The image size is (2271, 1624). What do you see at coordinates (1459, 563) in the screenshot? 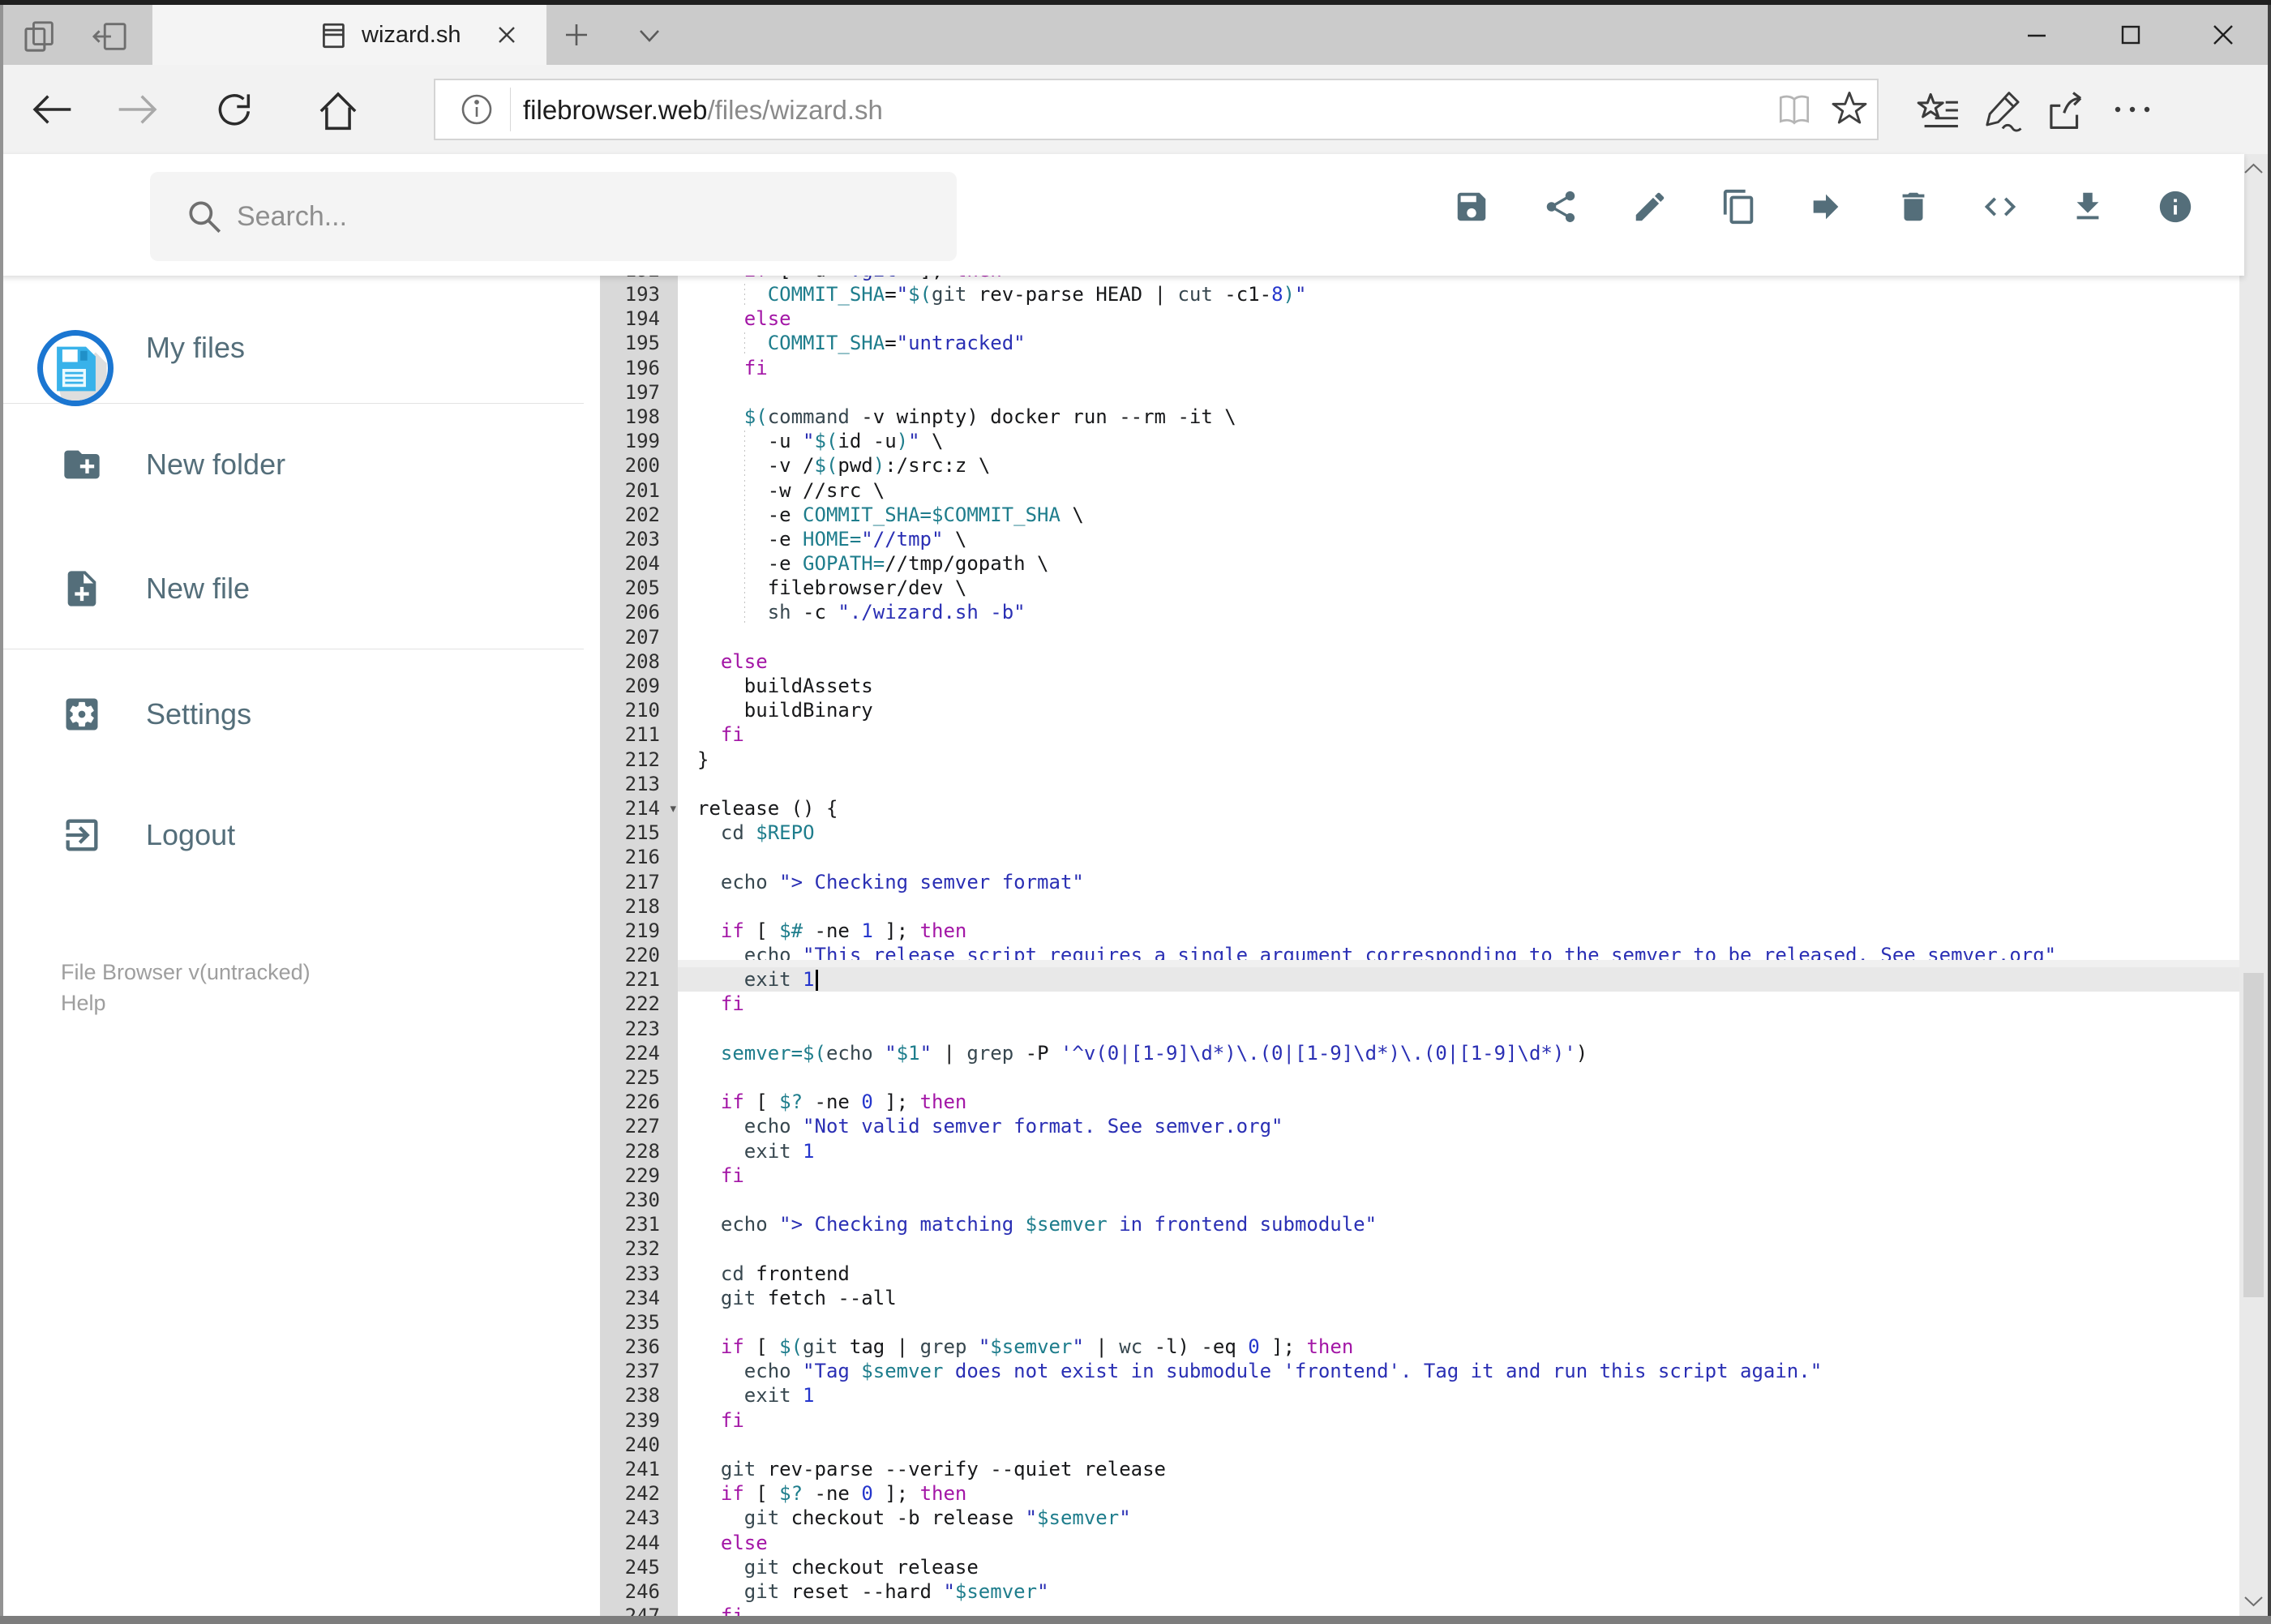
I see `code-line: -e GOPATH=//tmp/gopath \` at bounding box center [1459, 563].